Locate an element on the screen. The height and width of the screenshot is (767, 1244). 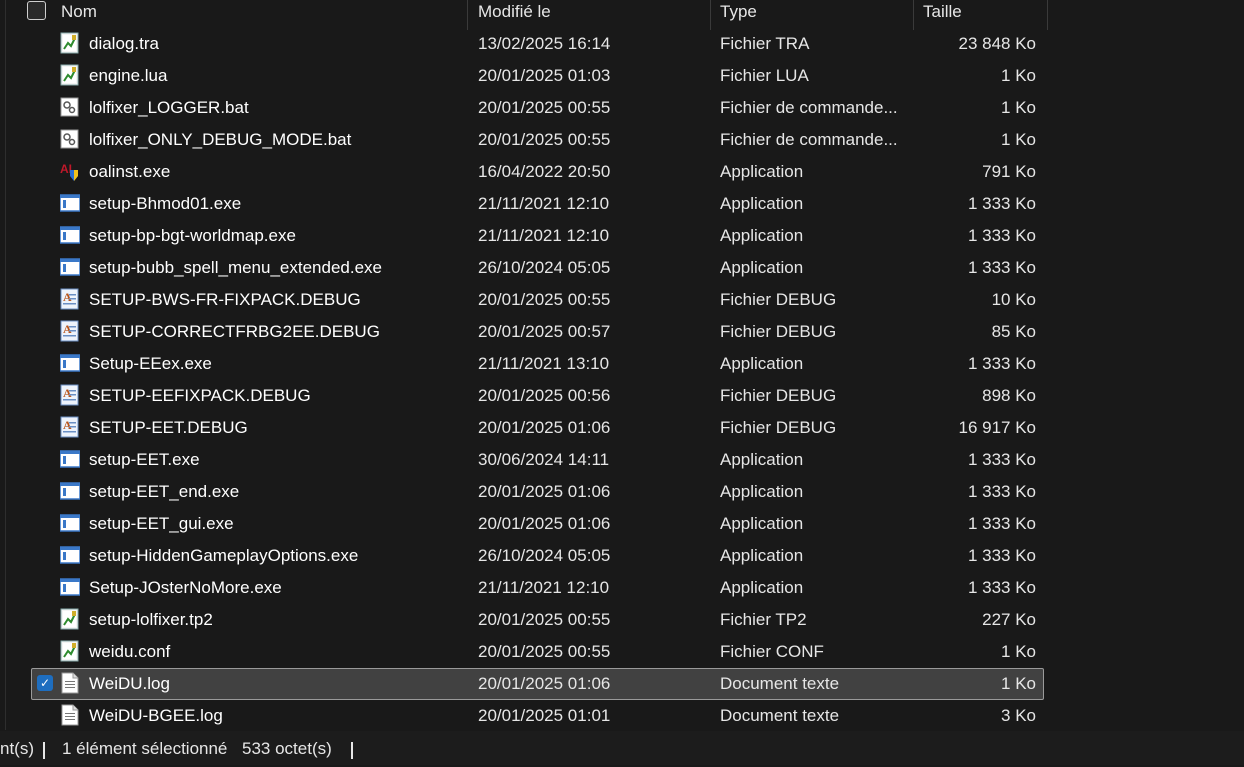
file-name: engine.lua is located at coordinates (128, 76).